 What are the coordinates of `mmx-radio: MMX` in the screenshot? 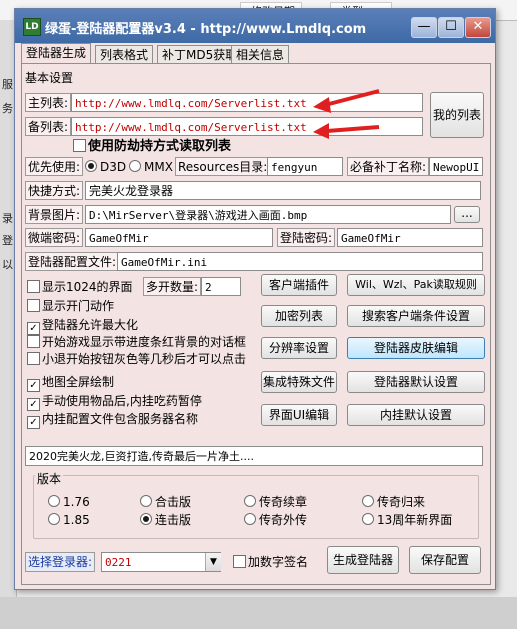 It's located at (151, 167).